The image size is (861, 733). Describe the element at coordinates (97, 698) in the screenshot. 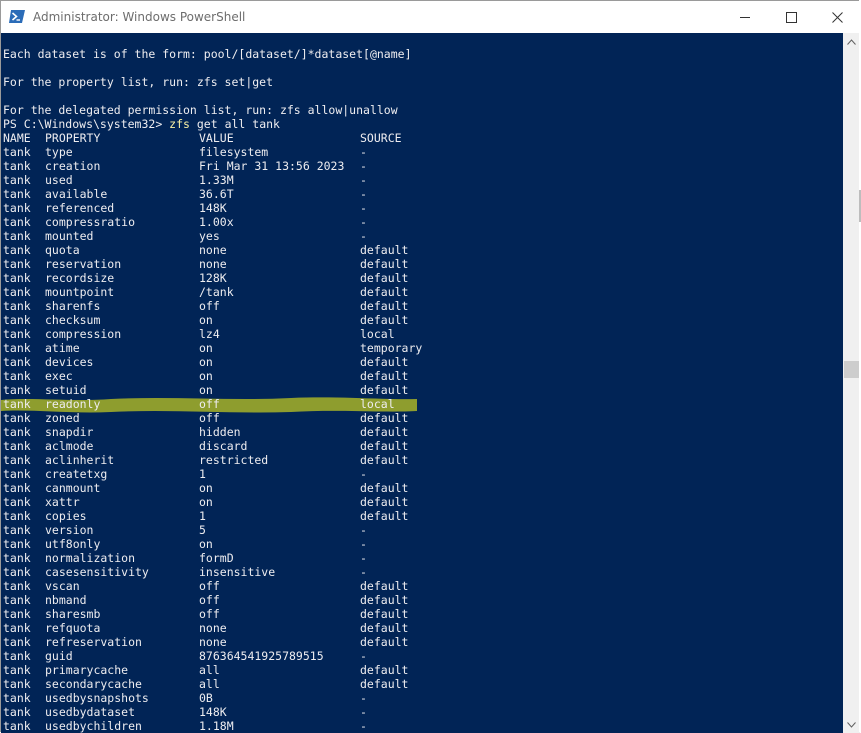

I see `cell-property: usedbysnapshots` at that location.